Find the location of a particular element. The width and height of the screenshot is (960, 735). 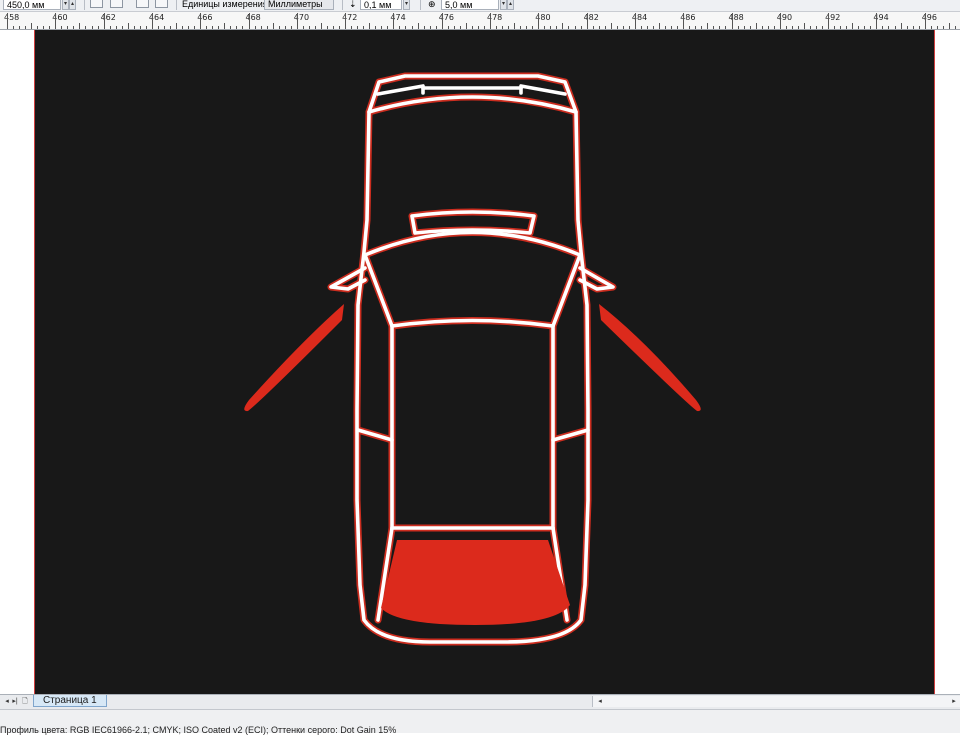

portrait-button is located at coordinates (96, 4).